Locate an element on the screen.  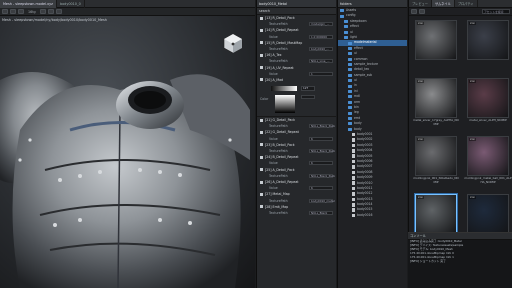
viewport-tab-0: Mesh - sleepstown.model.xyz is located at coordinates (28, 4).